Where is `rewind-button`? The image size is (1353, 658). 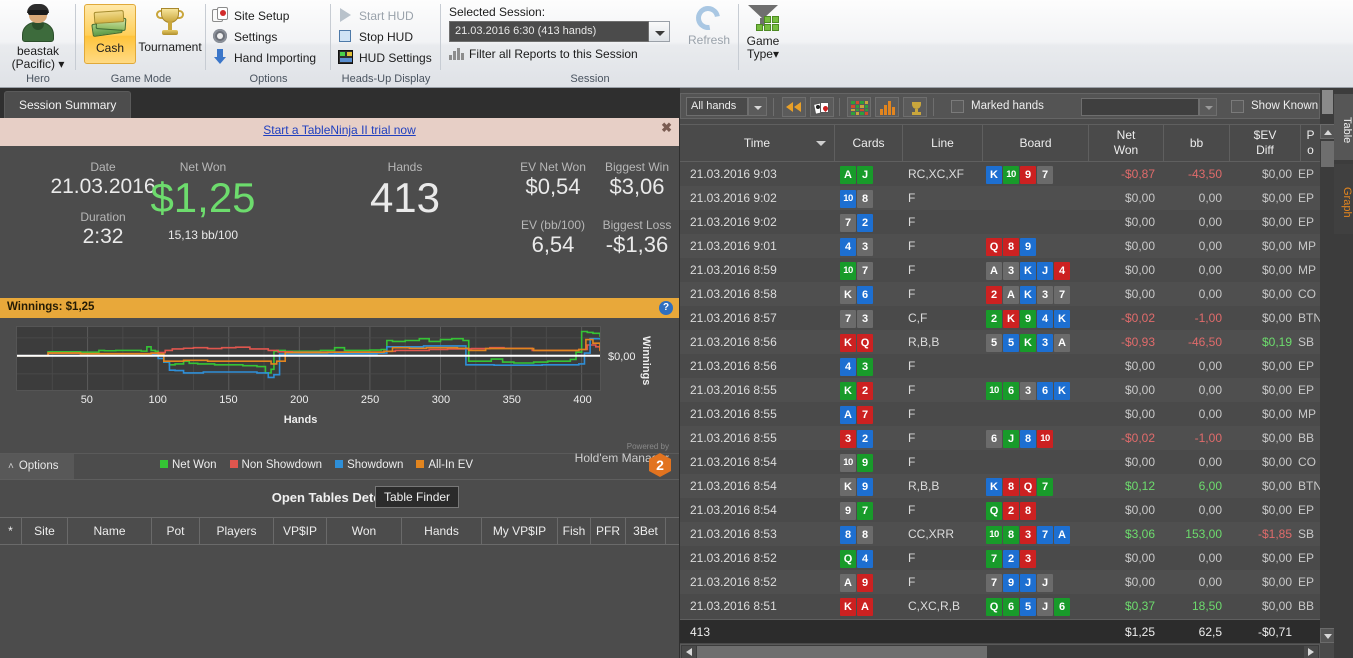 rewind-button is located at coordinates (794, 107).